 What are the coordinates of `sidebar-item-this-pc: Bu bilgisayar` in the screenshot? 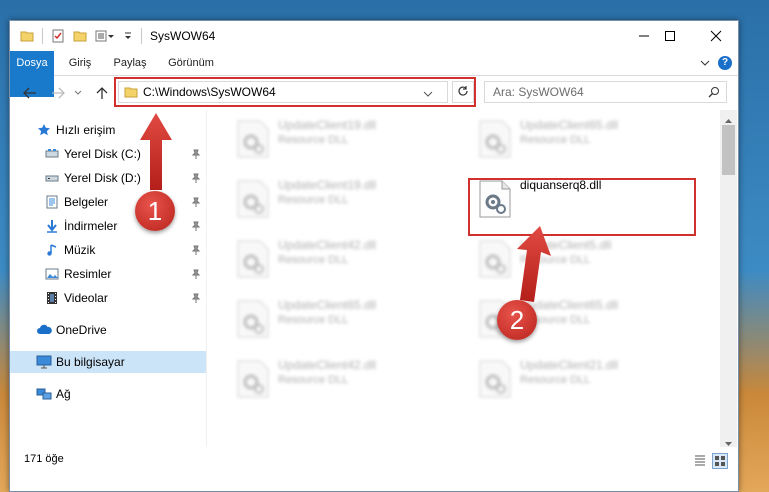 It's located at (108, 362).